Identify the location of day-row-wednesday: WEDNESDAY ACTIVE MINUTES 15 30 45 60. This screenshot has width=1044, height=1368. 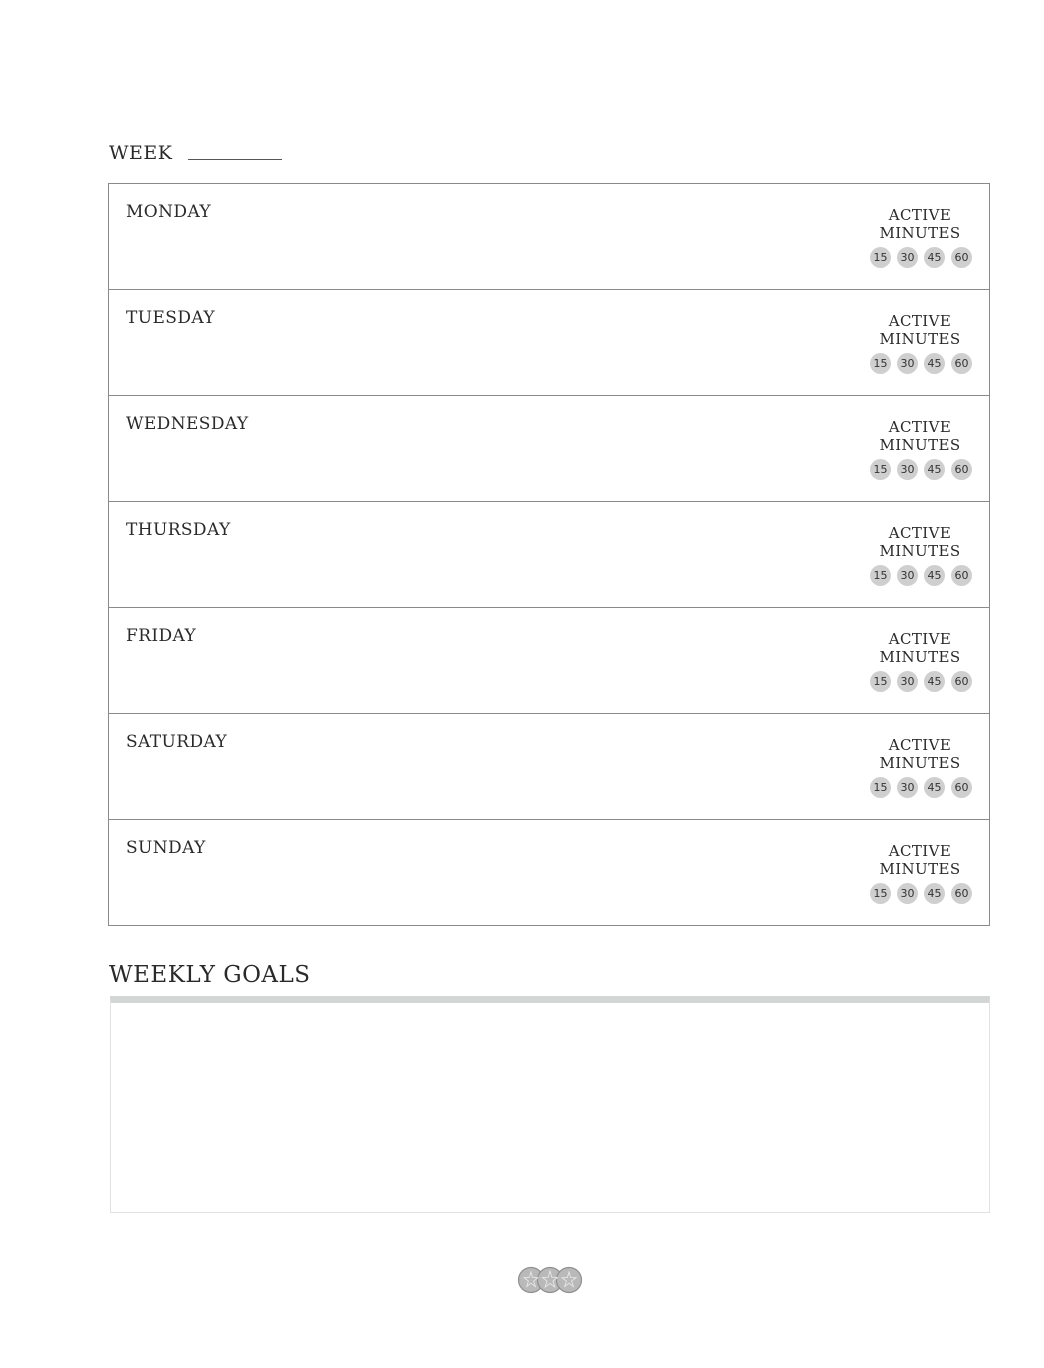
(549, 449).